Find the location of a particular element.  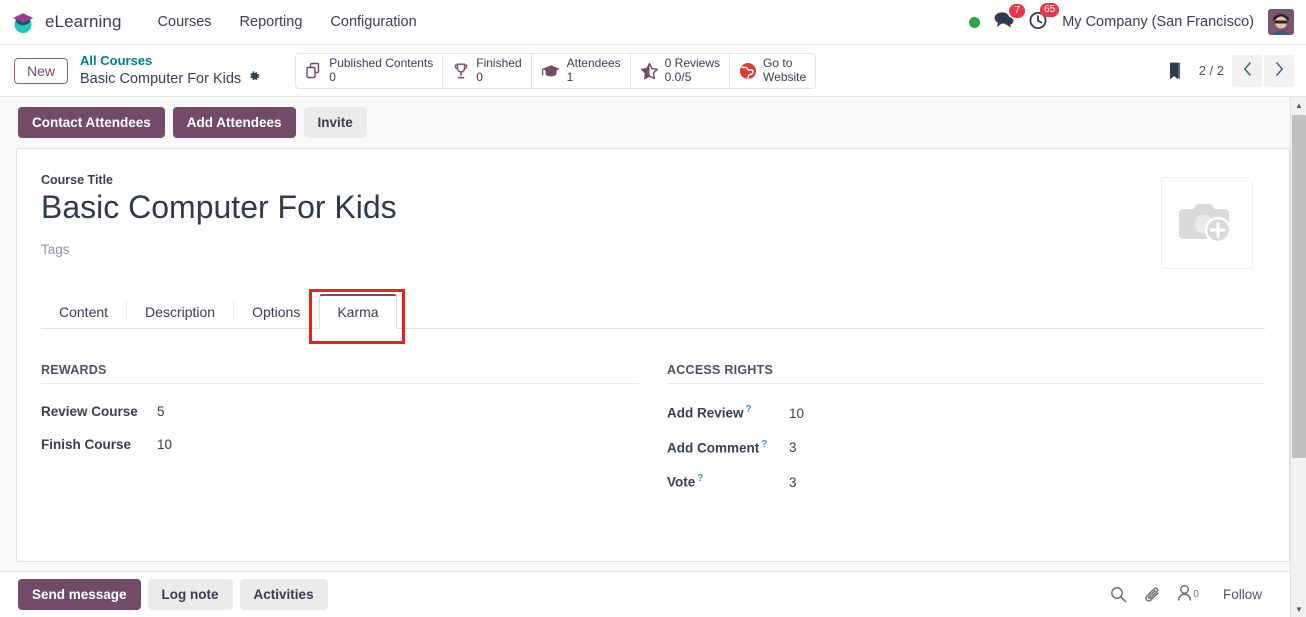

new-button: New is located at coordinates (41, 70).